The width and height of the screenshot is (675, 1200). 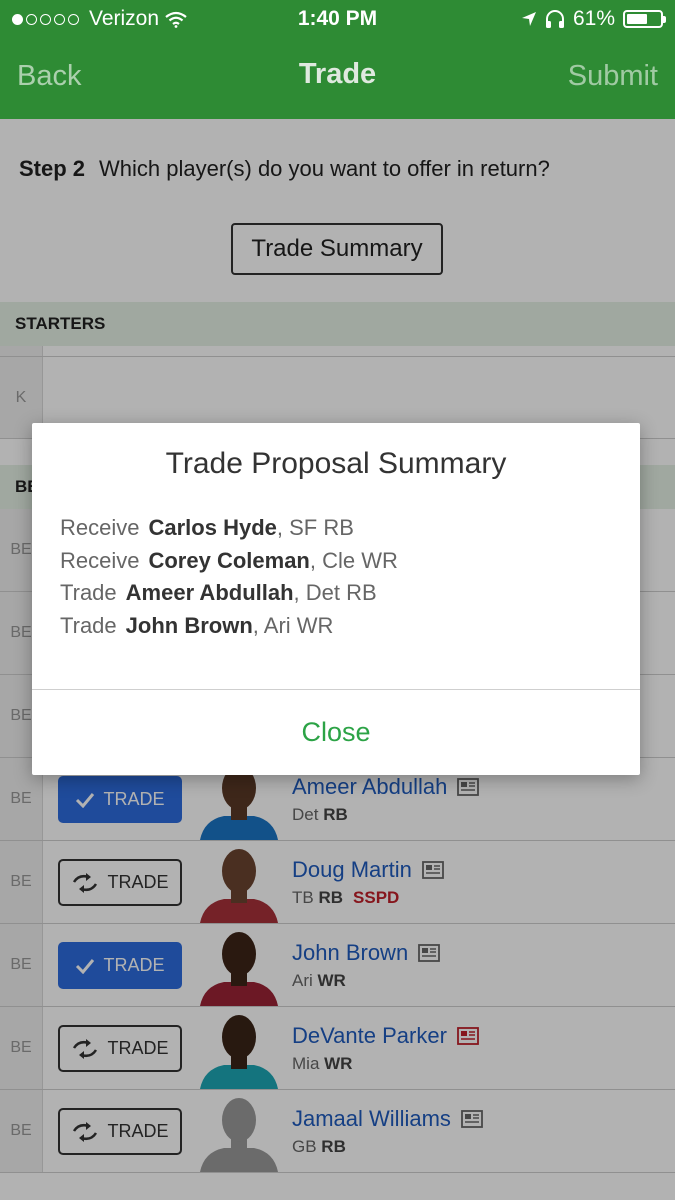 I want to click on trade-detail: , SF RB, so click(x=315, y=527).